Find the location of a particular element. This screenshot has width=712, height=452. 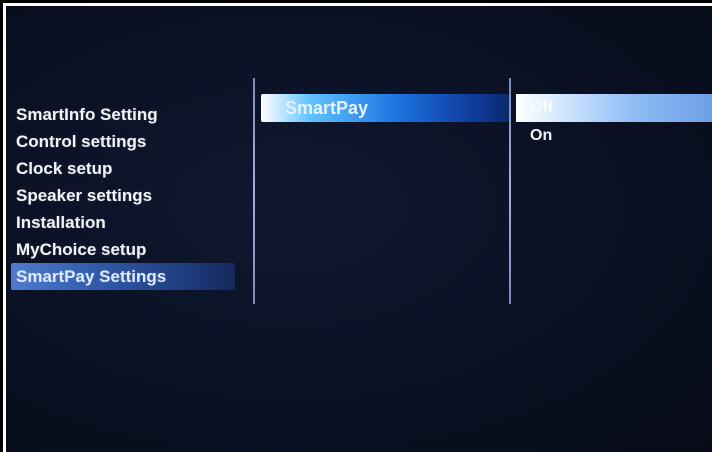

menu-item-installation: Installation is located at coordinates (123, 222).